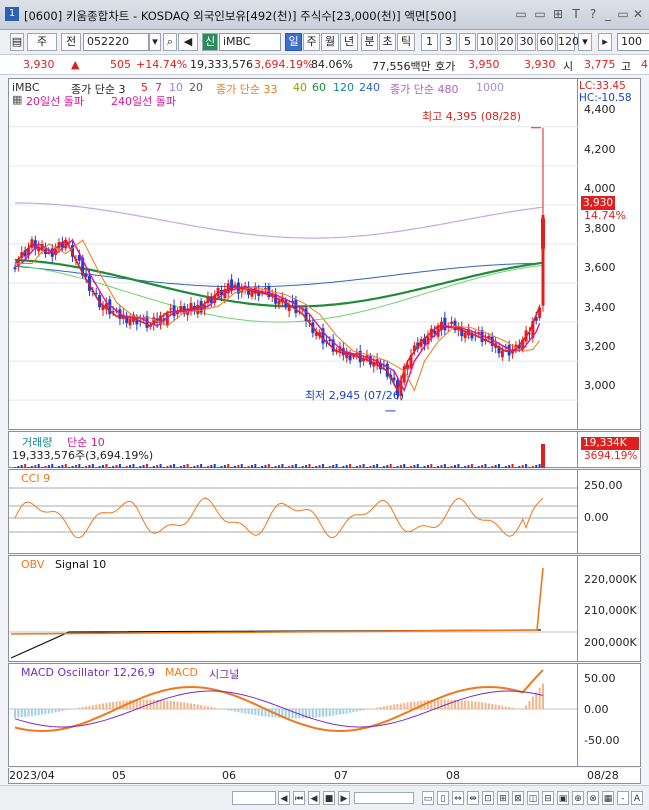  What do you see at coordinates (188, 42) in the screenshot?
I see `speaker-icon: ◀` at bounding box center [188, 42].